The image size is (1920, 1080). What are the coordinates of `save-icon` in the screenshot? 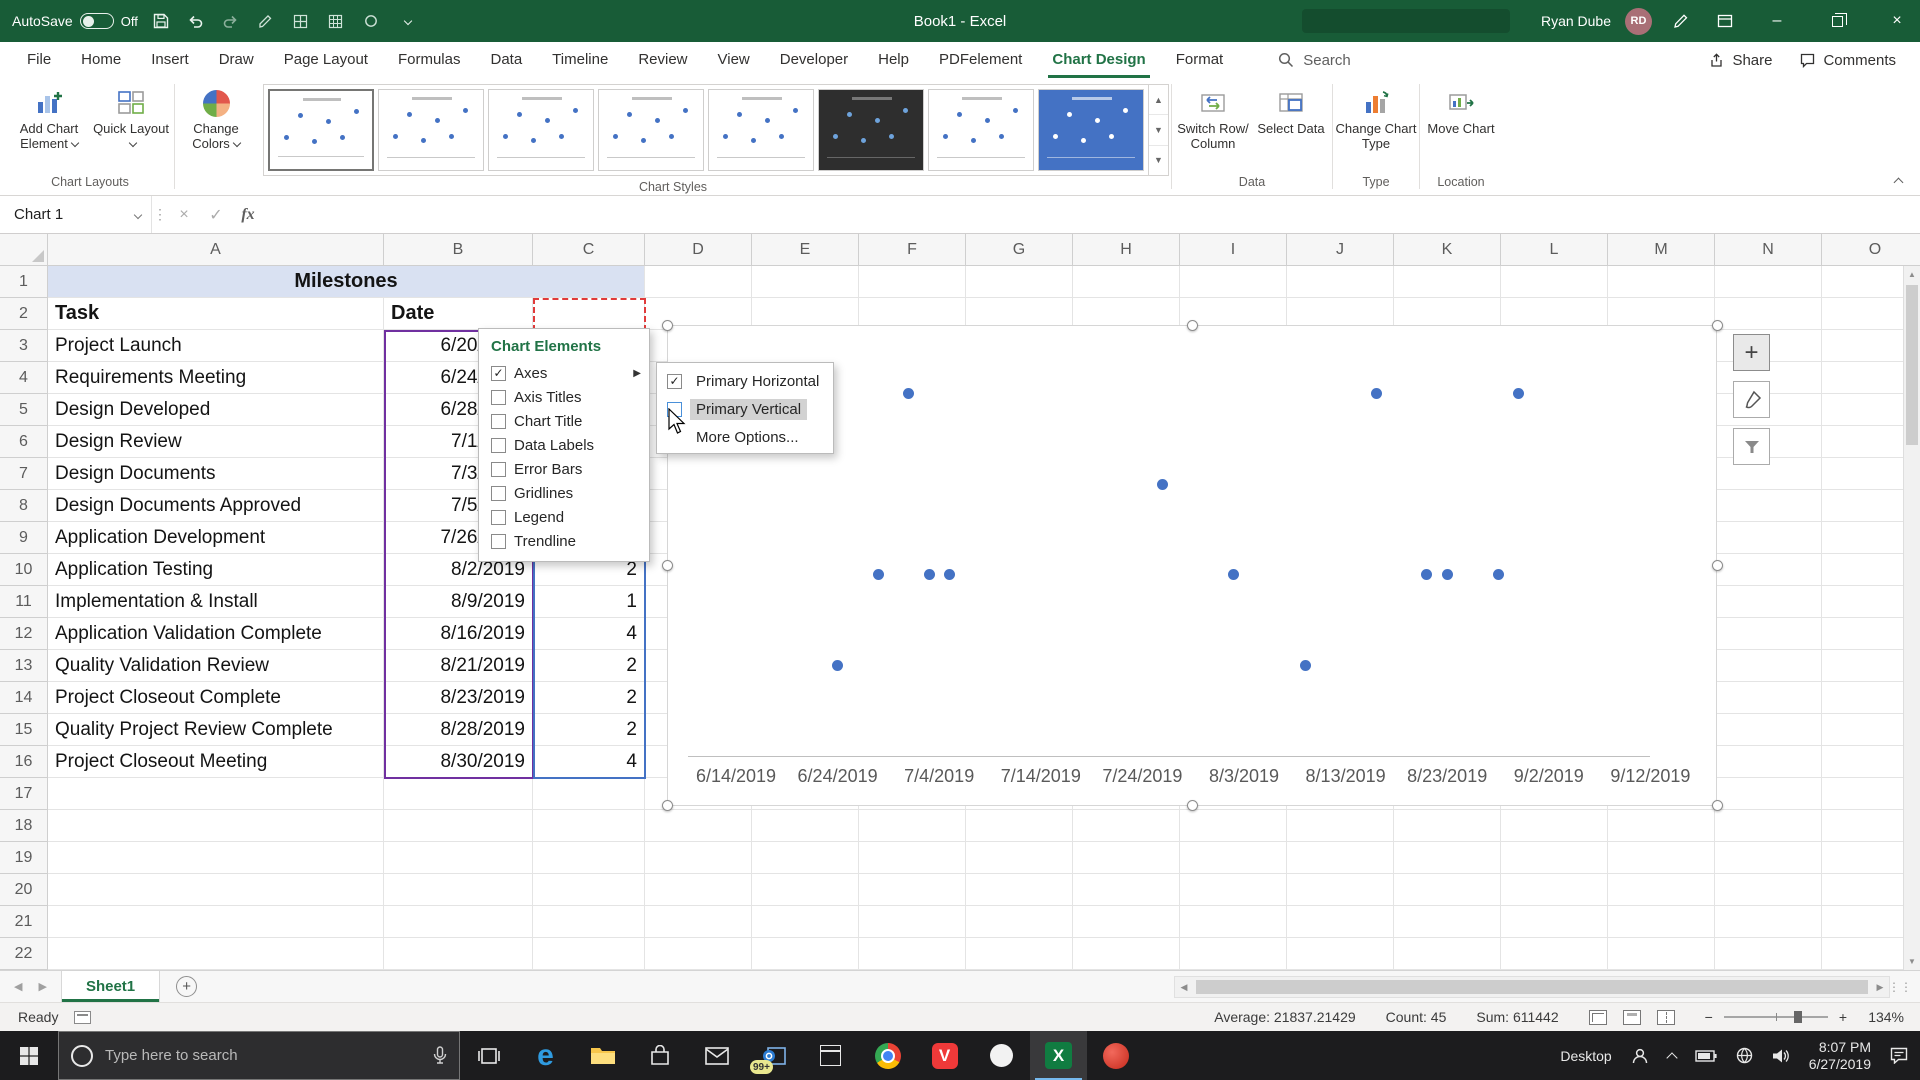 It's located at (161, 21).